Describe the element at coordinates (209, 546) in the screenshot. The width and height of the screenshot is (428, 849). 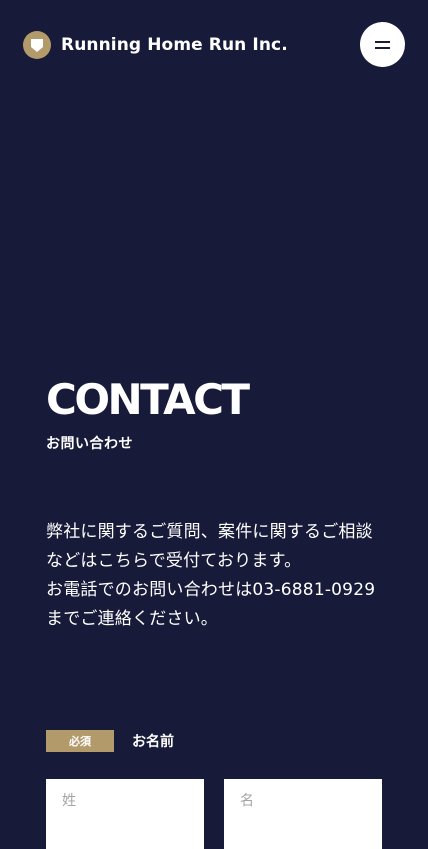
I see `intro-paragraph: 弊社に関するご質問、案件に関するご相談などはこちらで受付ております。` at that location.